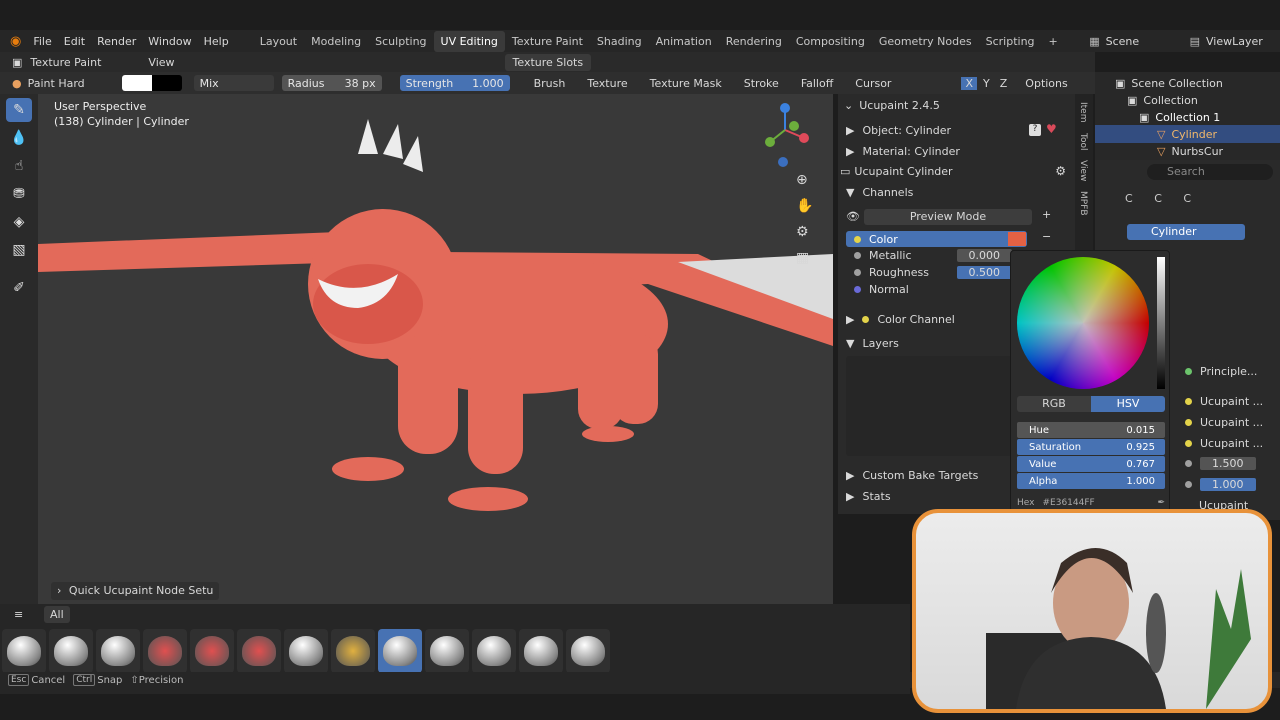  I want to click on draw-tool-icon: ✎, so click(19, 110).